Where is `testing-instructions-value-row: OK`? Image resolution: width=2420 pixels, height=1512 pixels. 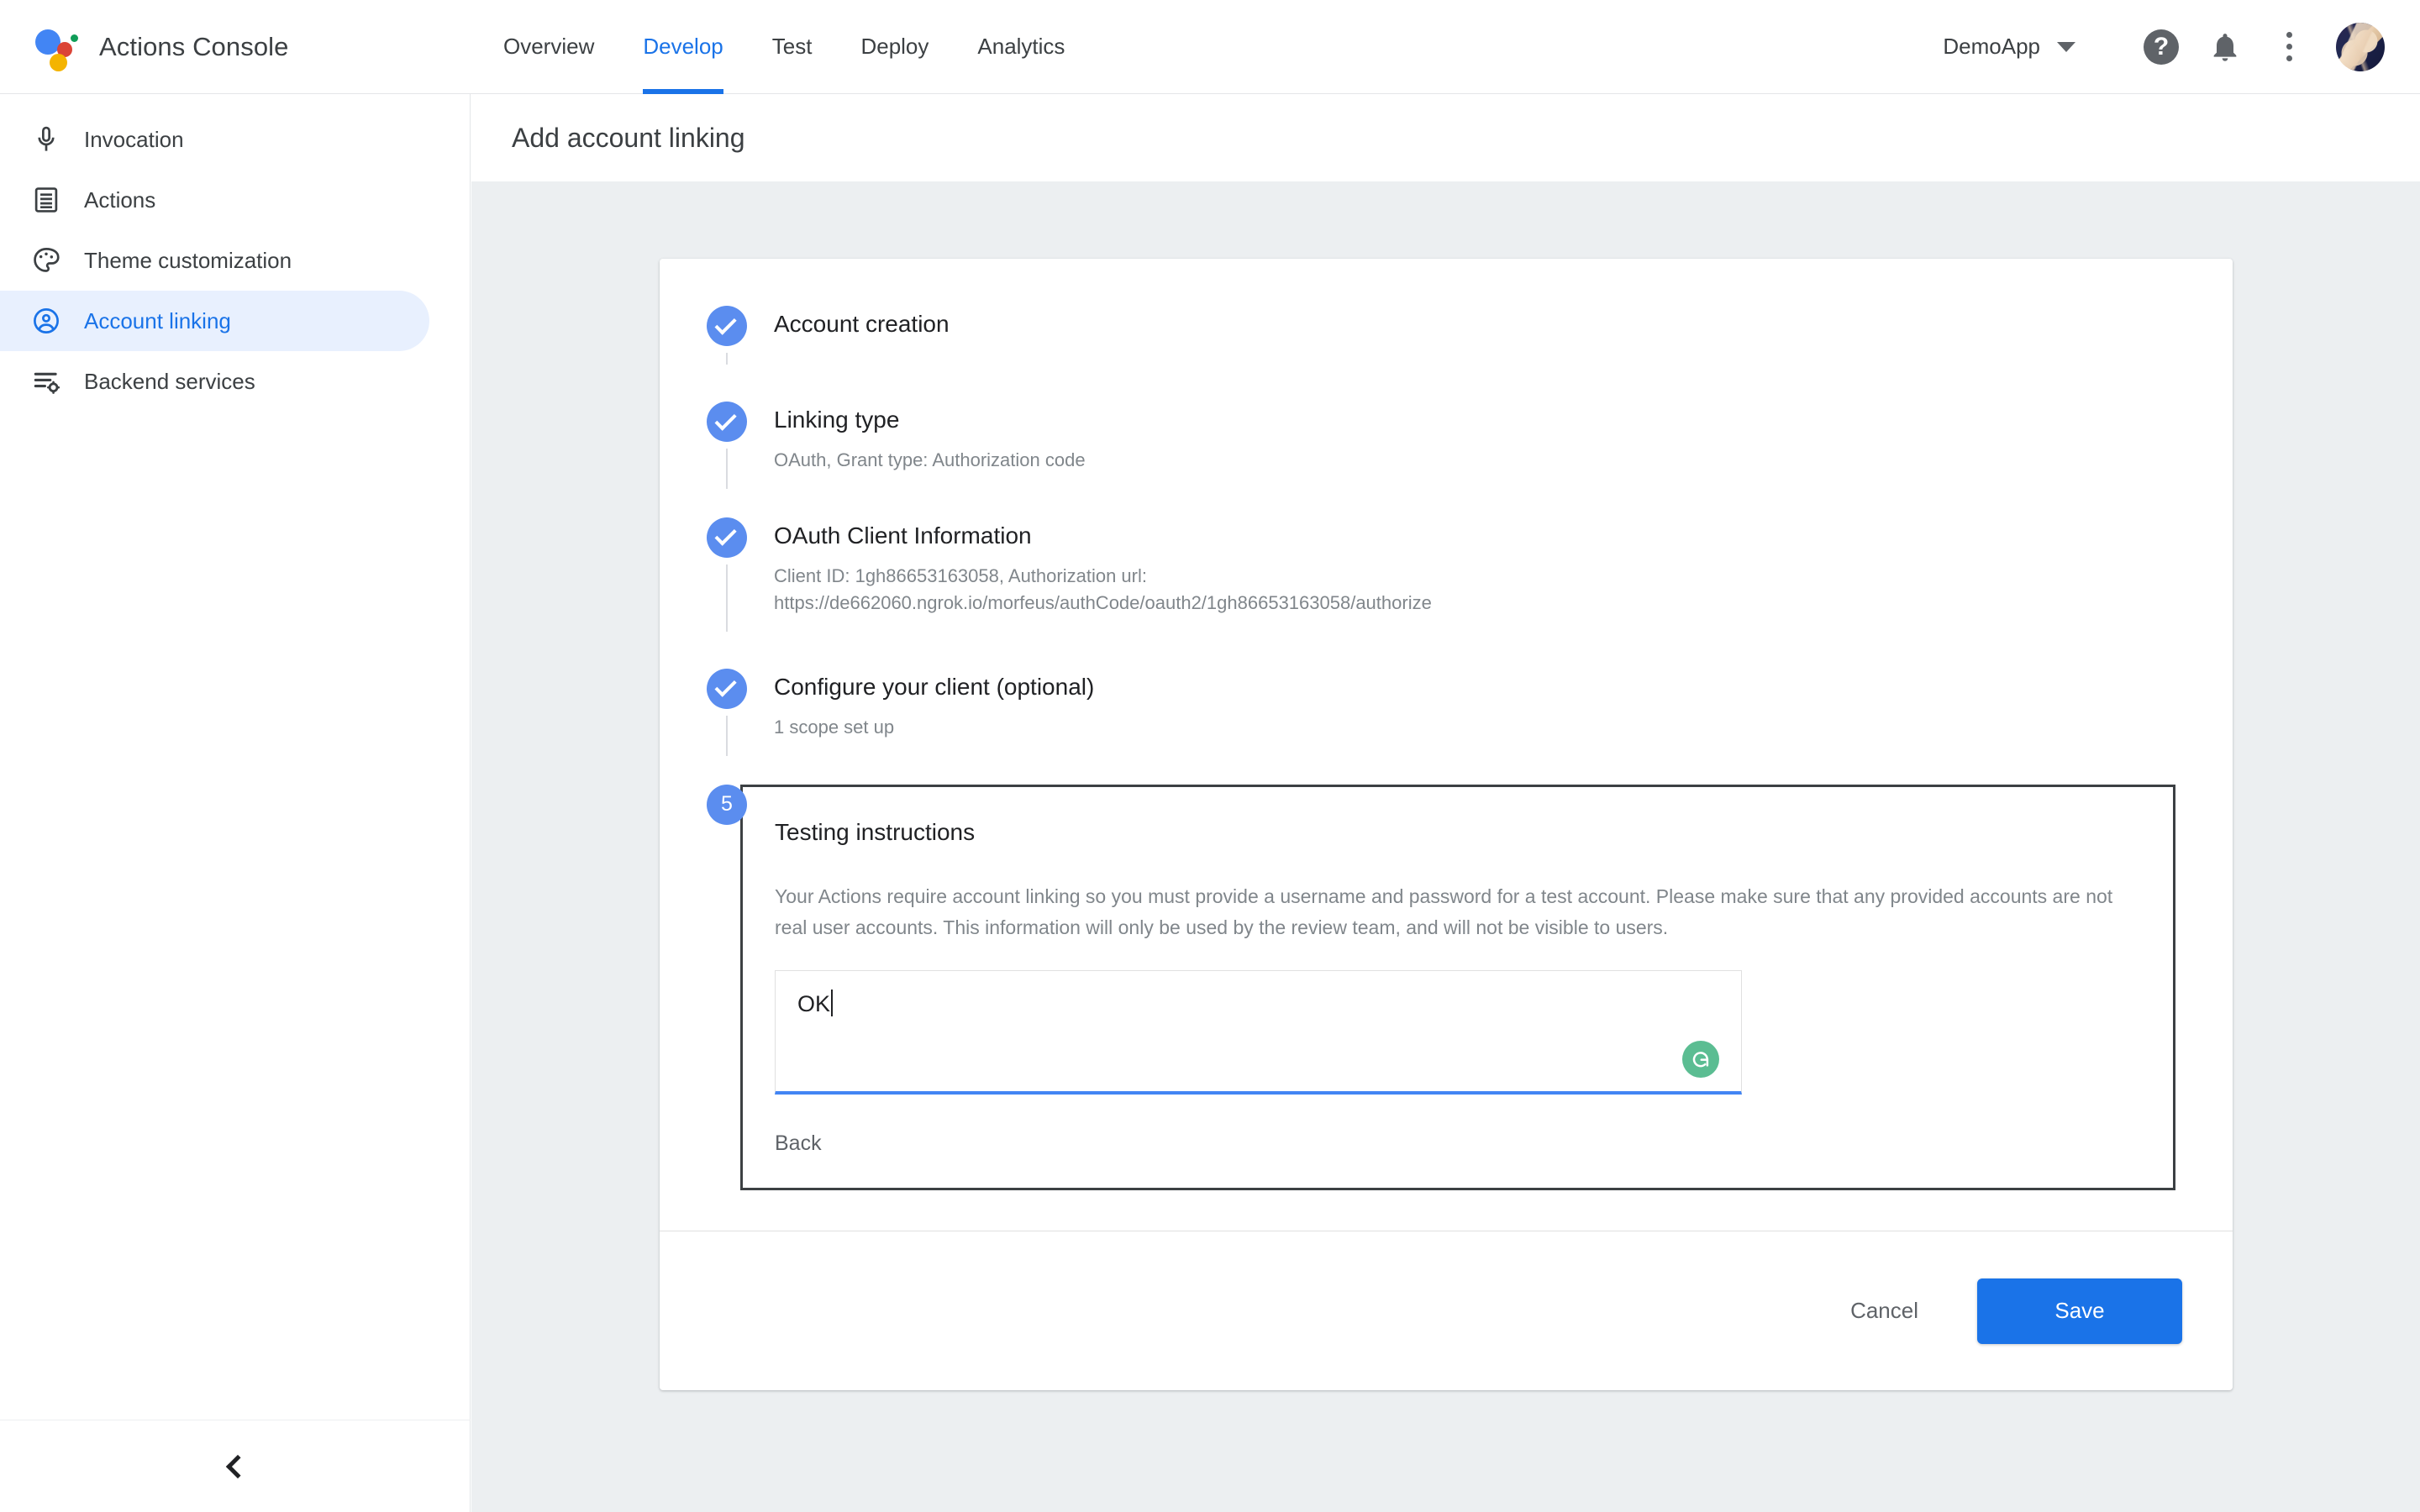 testing-instructions-value-row: OK is located at coordinates (815, 994).